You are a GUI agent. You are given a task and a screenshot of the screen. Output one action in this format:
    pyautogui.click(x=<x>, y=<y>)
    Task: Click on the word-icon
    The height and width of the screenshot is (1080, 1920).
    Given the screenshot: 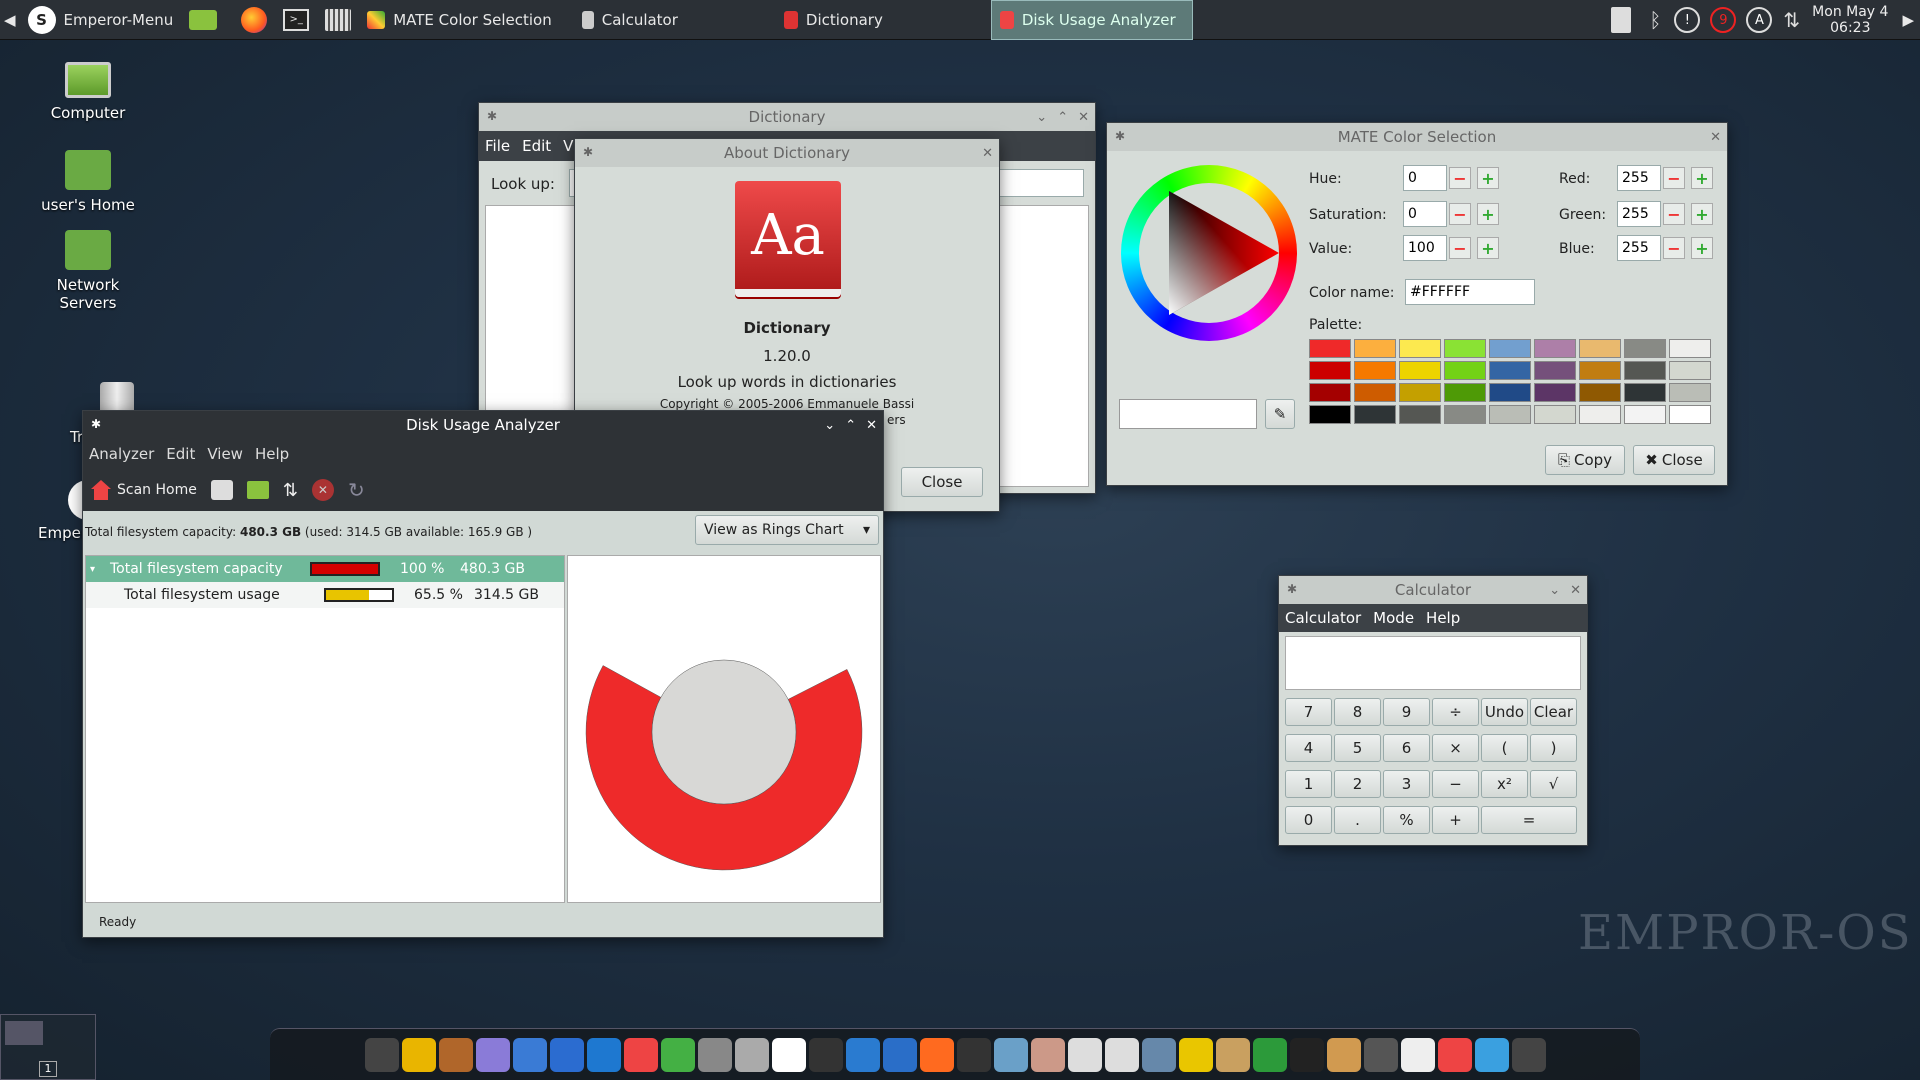 What is the action you would take?
    pyautogui.click(x=566, y=1054)
    